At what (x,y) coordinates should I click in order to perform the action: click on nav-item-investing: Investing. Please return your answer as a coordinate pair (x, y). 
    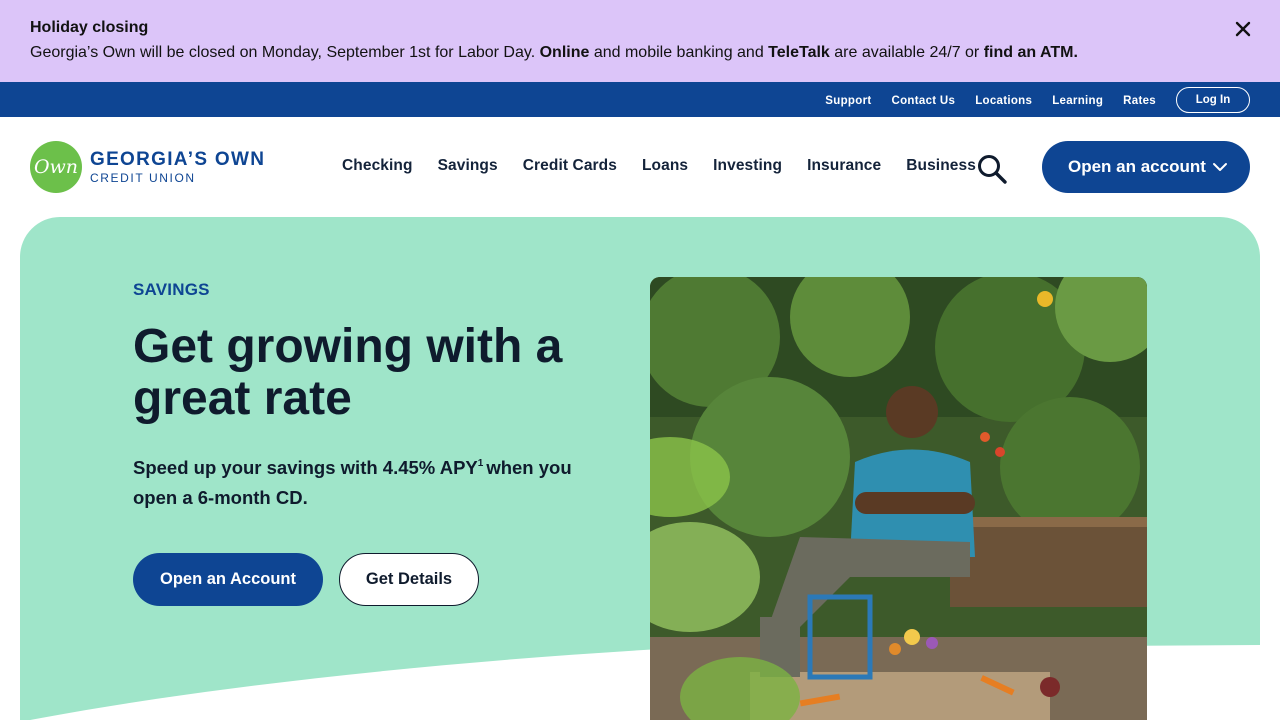
    Looking at the image, I should click on (747, 166).